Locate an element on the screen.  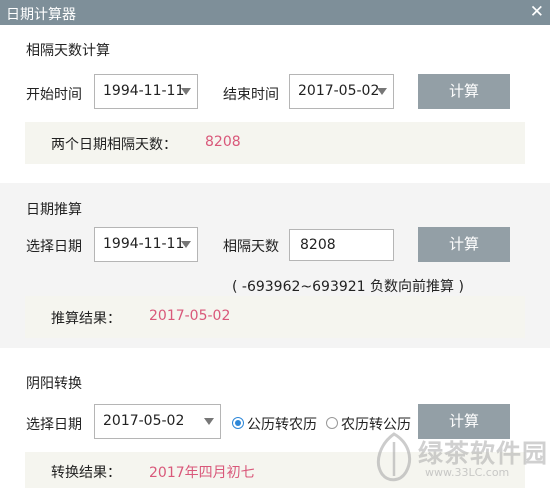
end-date-value: 2017-05-02 is located at coordinates (339, 91).